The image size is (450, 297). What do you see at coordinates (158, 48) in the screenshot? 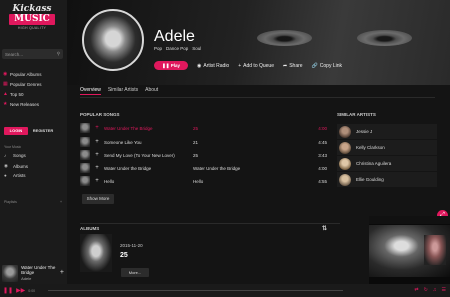
I see `genre-tag: Pop` at bounding box center [158, 48].